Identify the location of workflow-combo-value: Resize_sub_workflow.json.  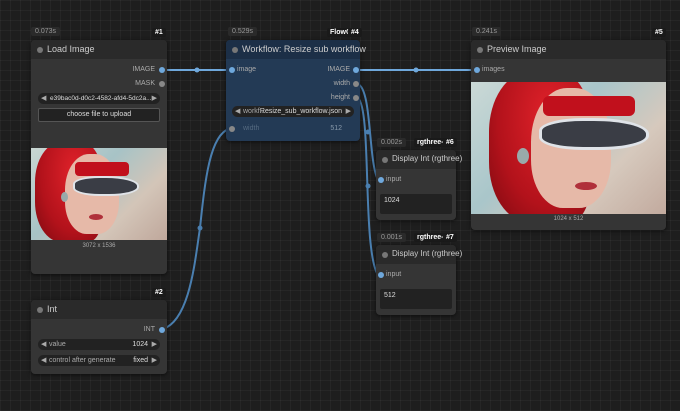
(300, 111).